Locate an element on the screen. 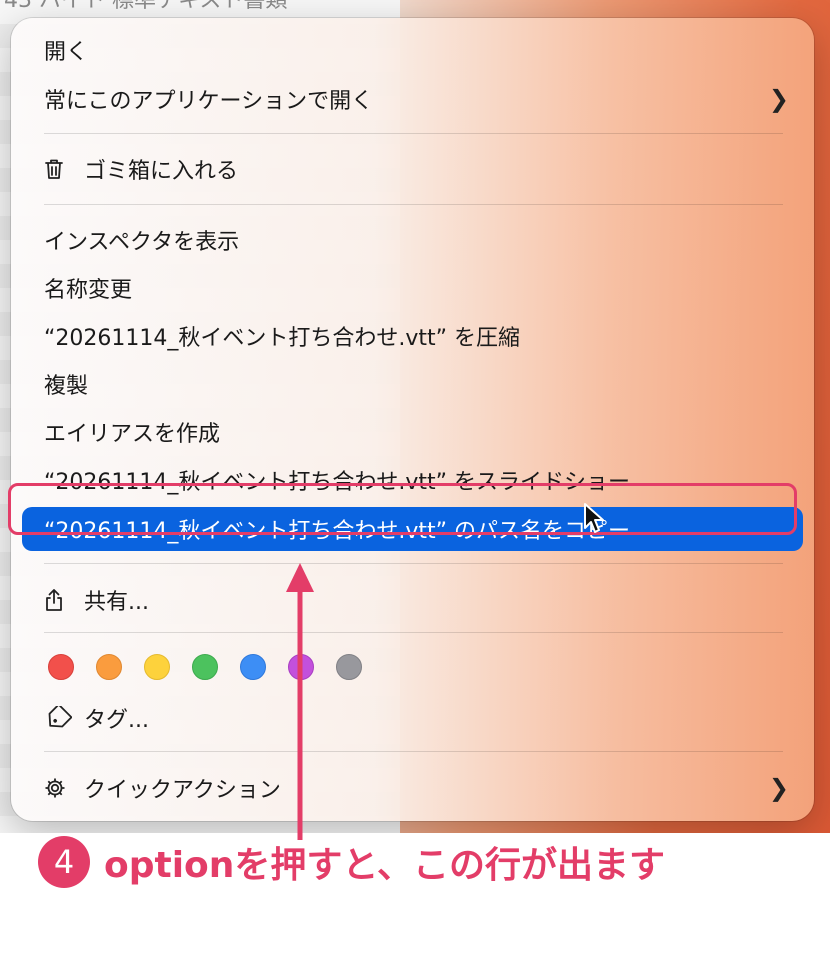  annotation-callout: 4 optionを押すと、この行が出ます is located at coordinates (351, 862).